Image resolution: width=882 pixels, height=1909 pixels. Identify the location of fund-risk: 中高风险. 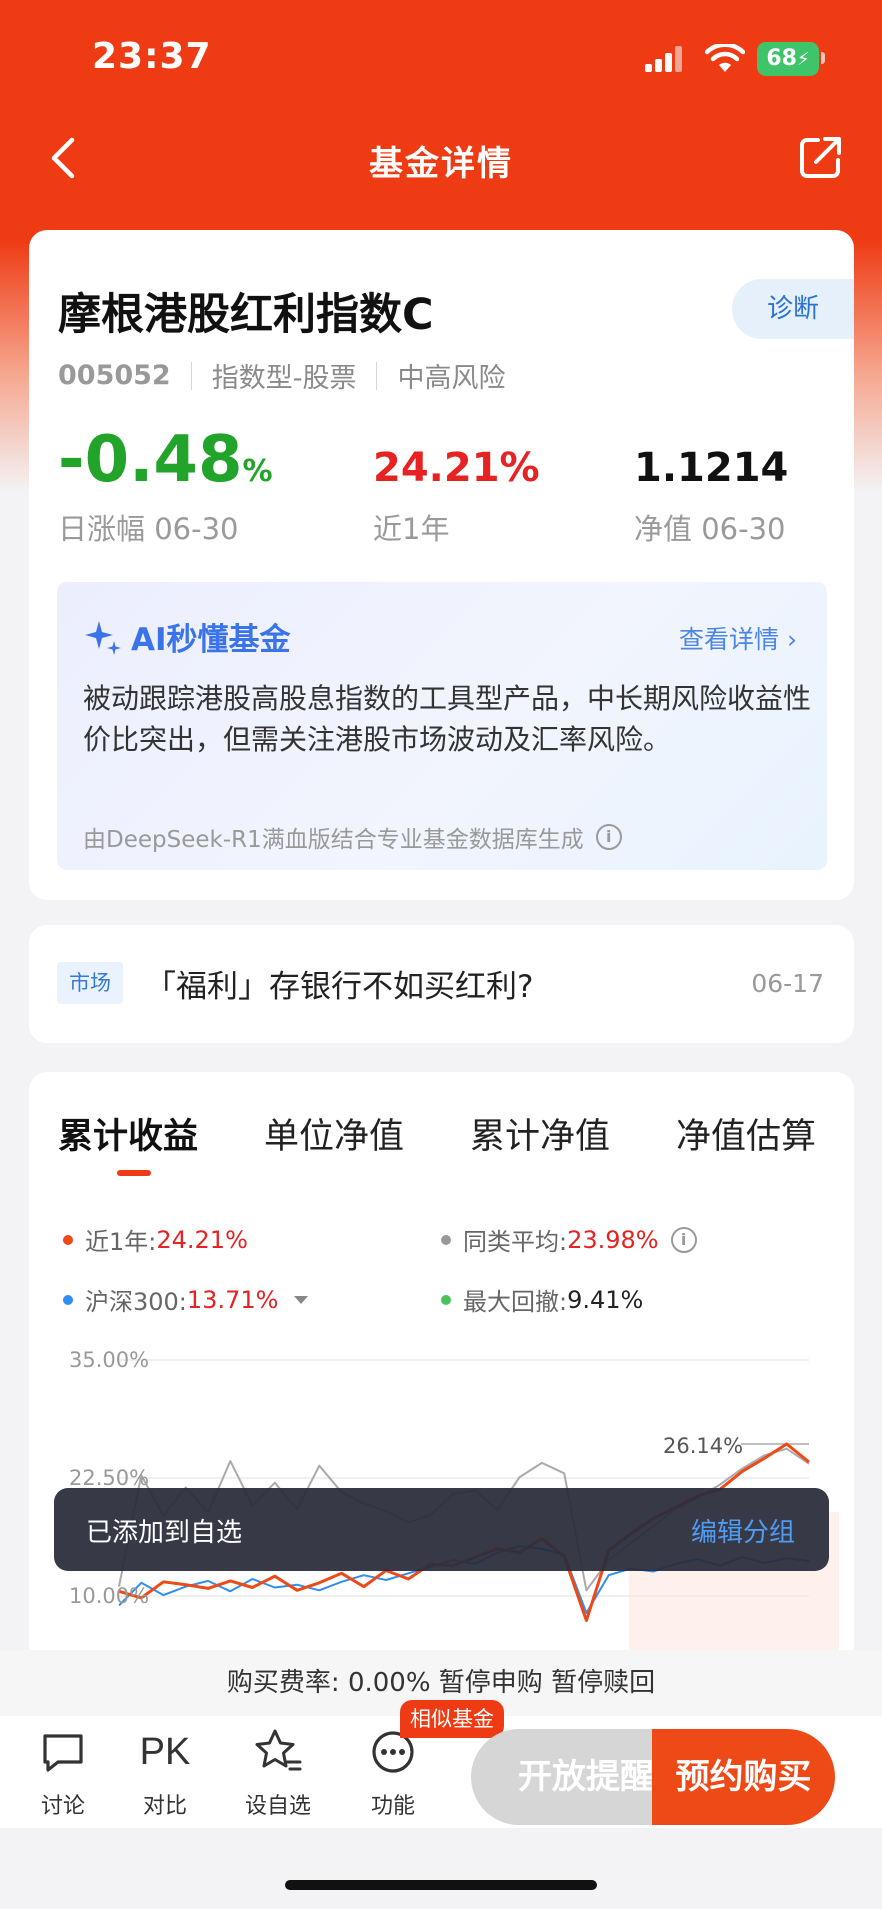
(451, 378).